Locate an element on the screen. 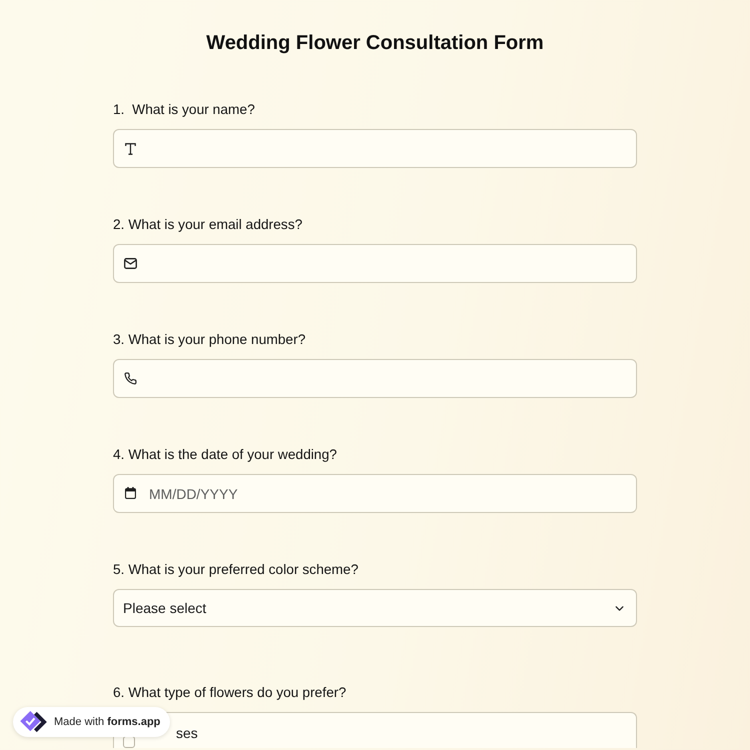  phone-icon is located at coordinates (130, 378).